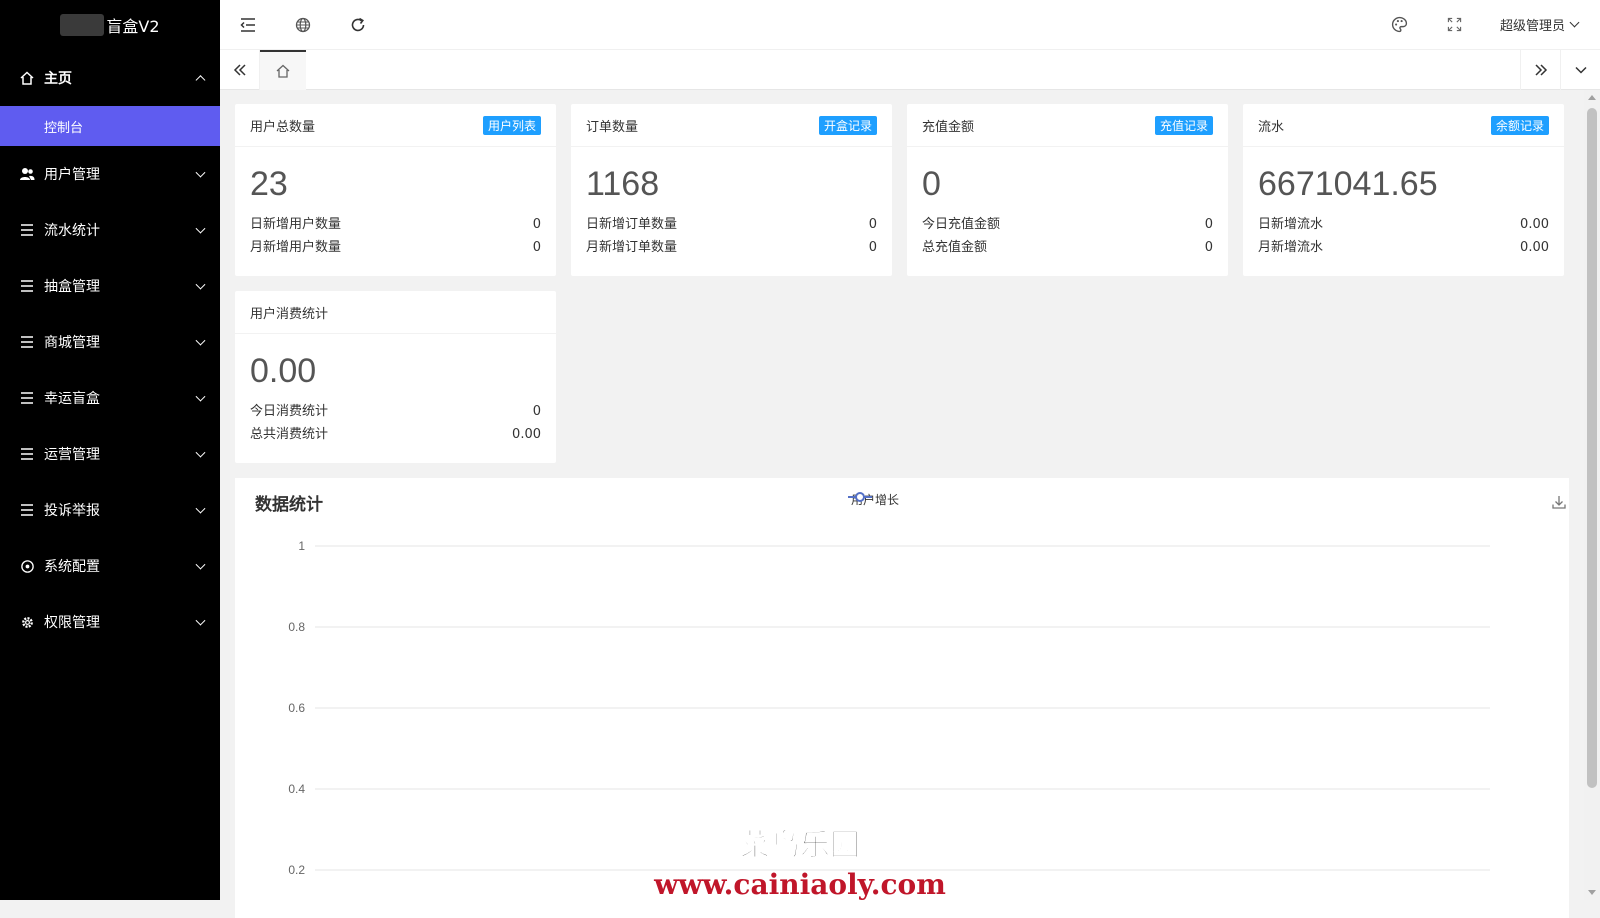 This screenshot has height=918, width=1600. Describe the element at coordinates (632, 224) in the screenshot. I see `row-label: 日新增订单数量` at that location.